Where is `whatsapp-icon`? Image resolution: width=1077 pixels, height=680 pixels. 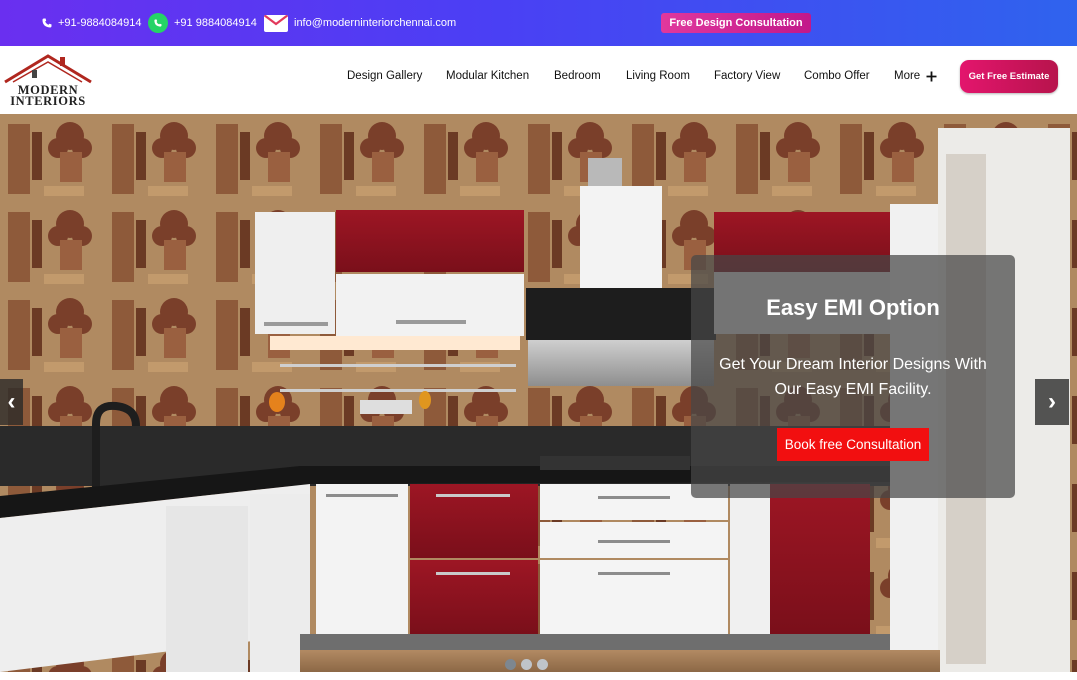 whatsapp-icon is located at coordinates (158, 23).